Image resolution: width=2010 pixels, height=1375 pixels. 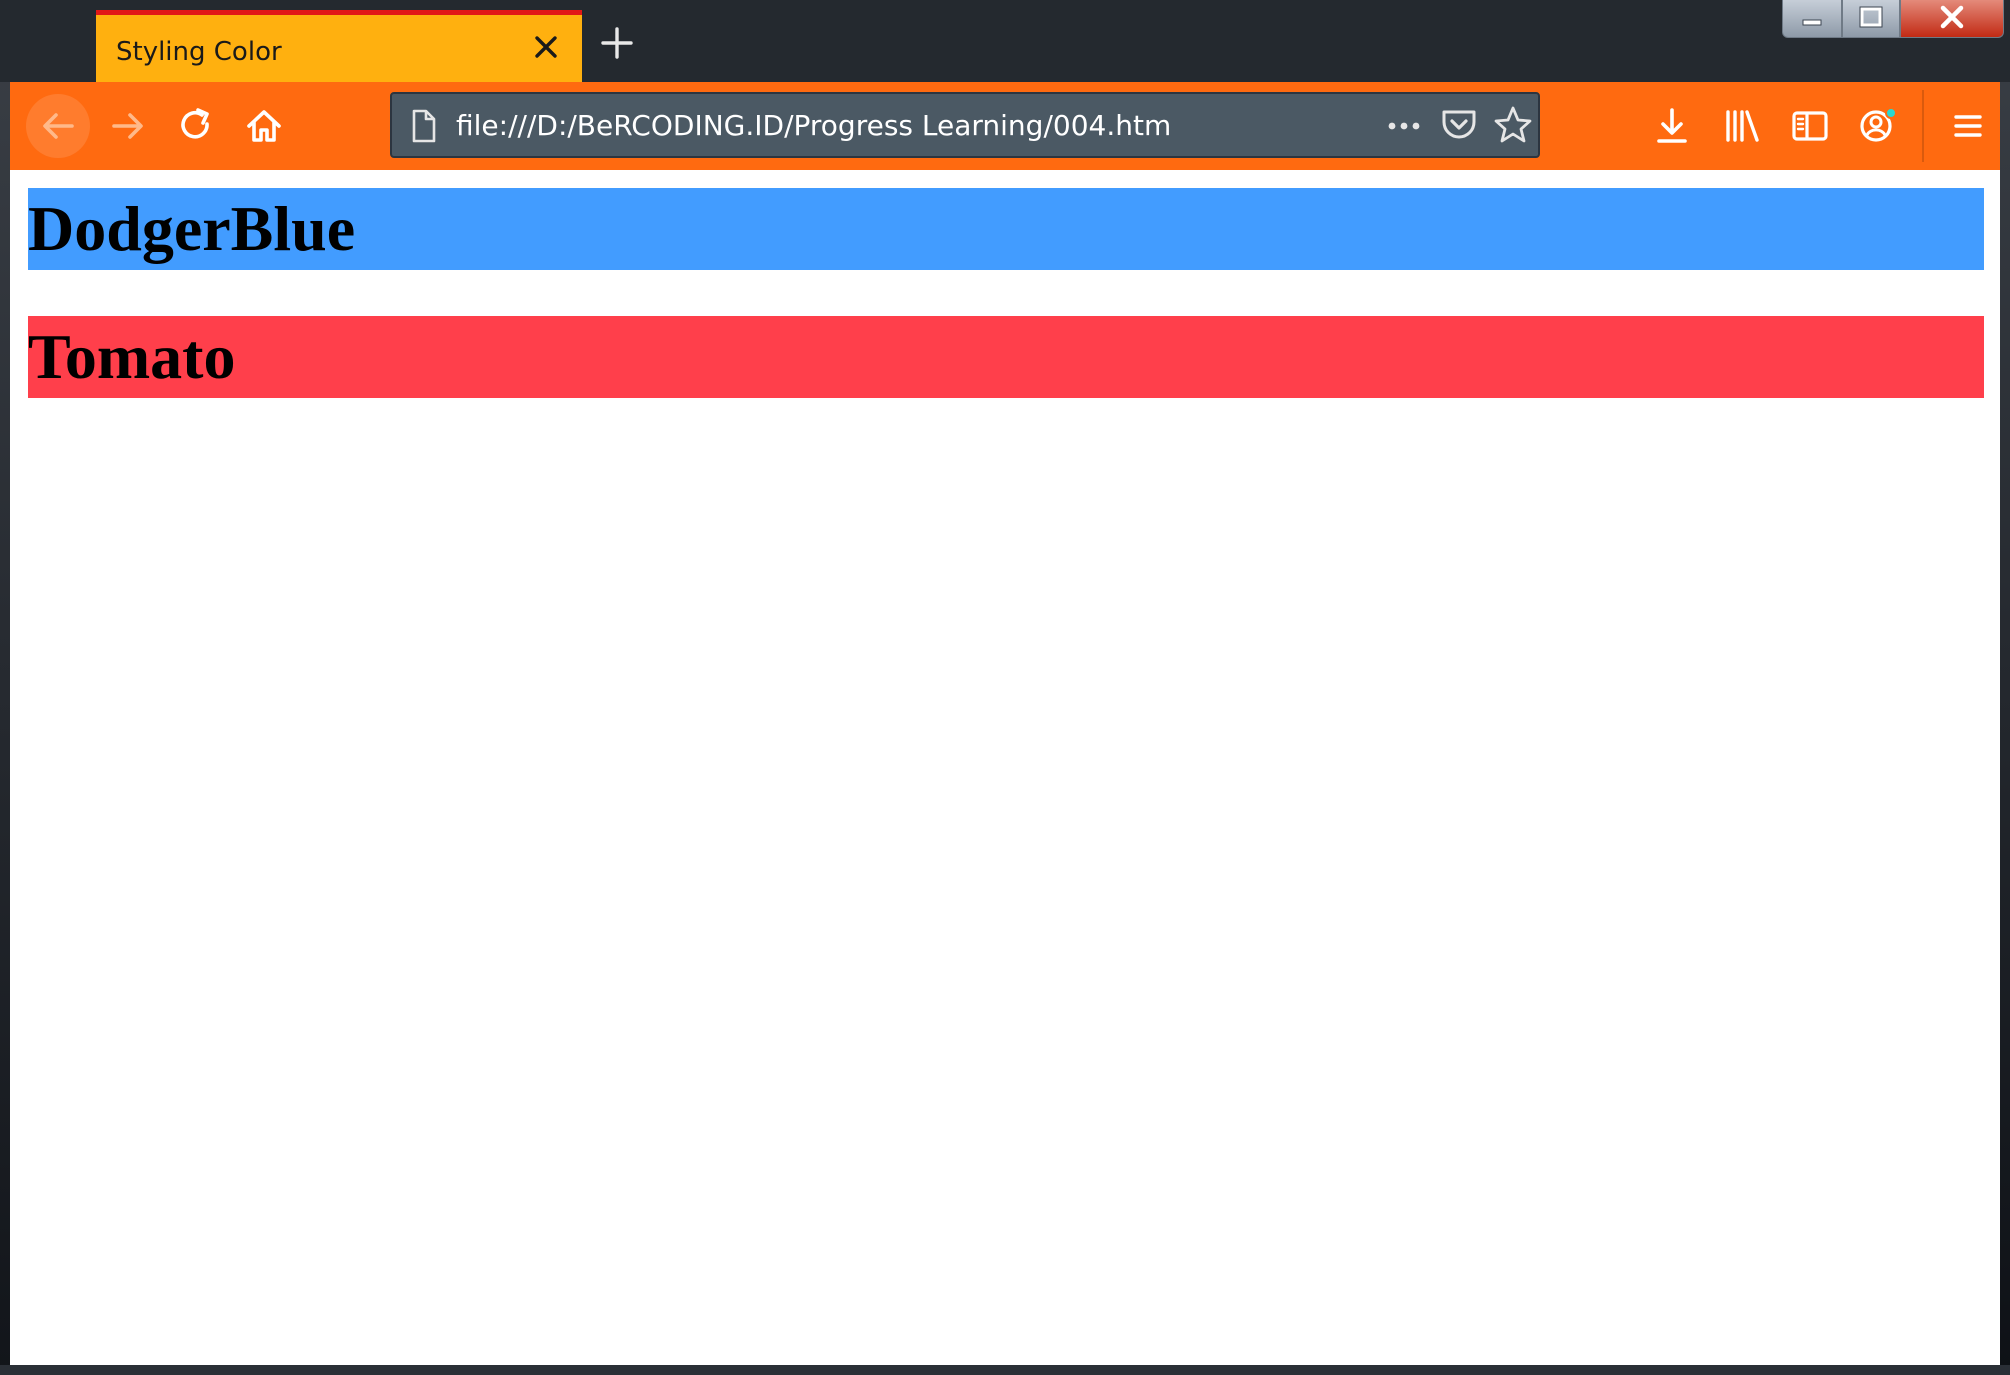 What do you see at coordinates (1812, 19) in the screenshot?
I see `minimize-button` at bounding box center [1812, 19].